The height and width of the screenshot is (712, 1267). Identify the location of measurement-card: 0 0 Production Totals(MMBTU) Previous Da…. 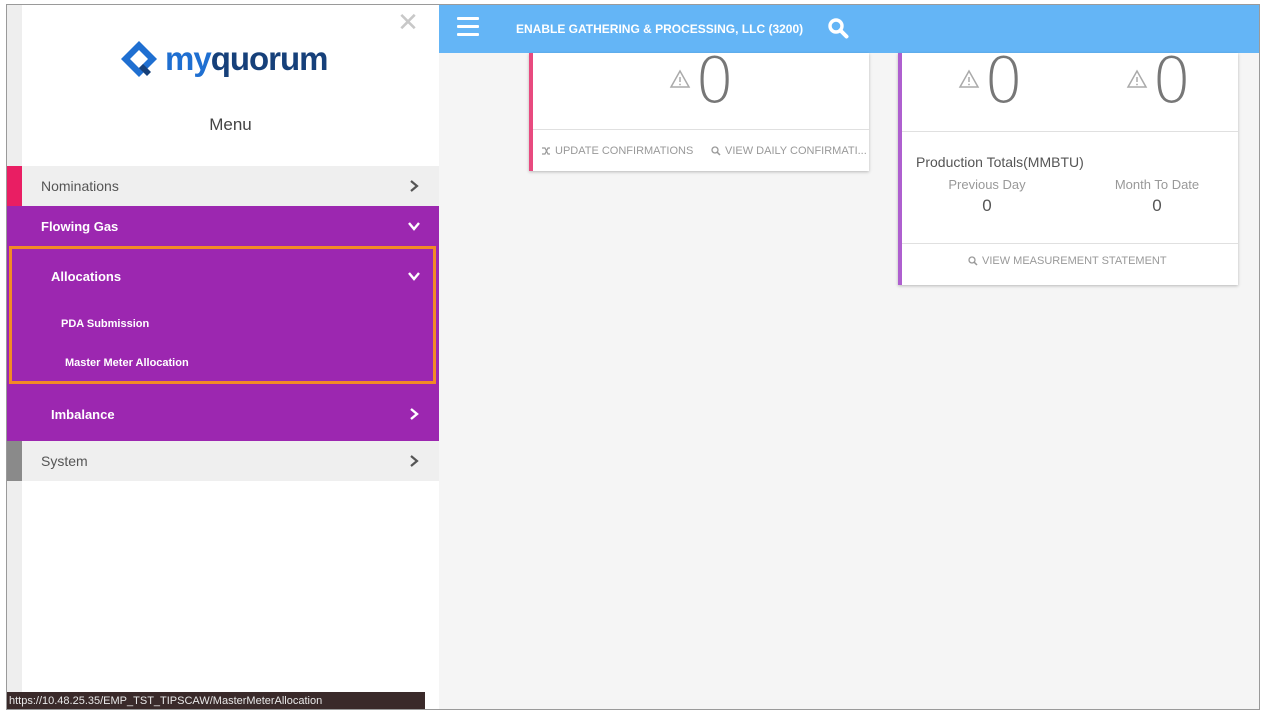
(1068, 164).